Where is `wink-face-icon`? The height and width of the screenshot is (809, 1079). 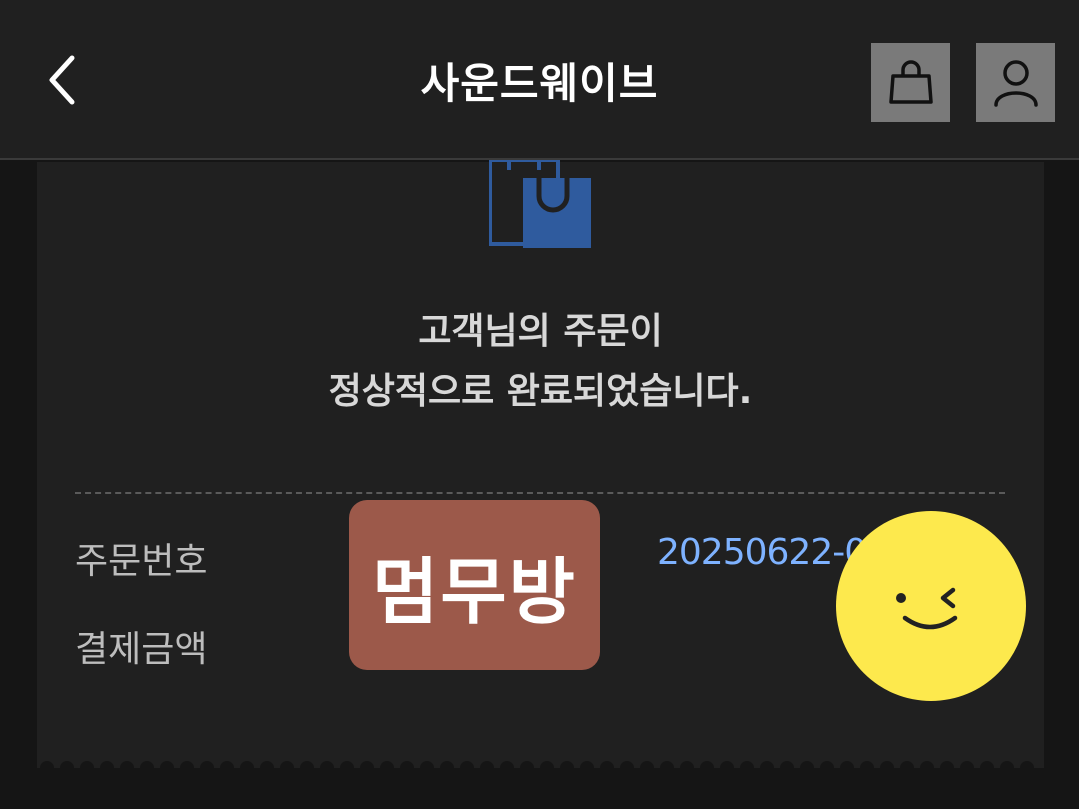
wink-face-icon is located at coordinates (931, 606).